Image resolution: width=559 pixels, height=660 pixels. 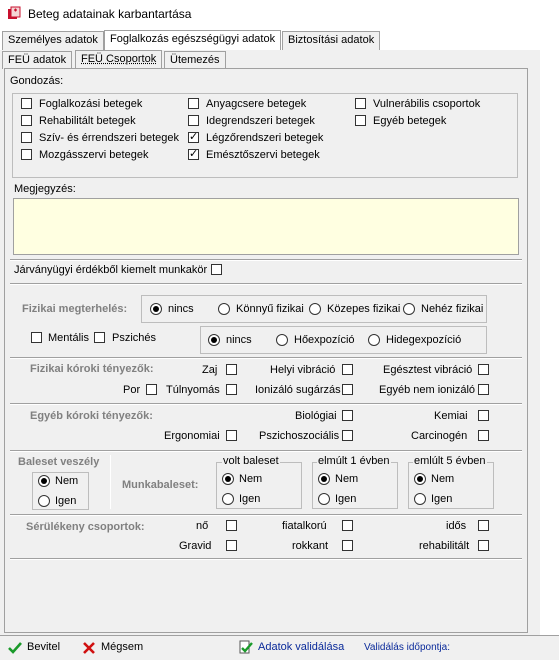 I want to click on cb-mozgasszervi, so click(x=26, y=154).